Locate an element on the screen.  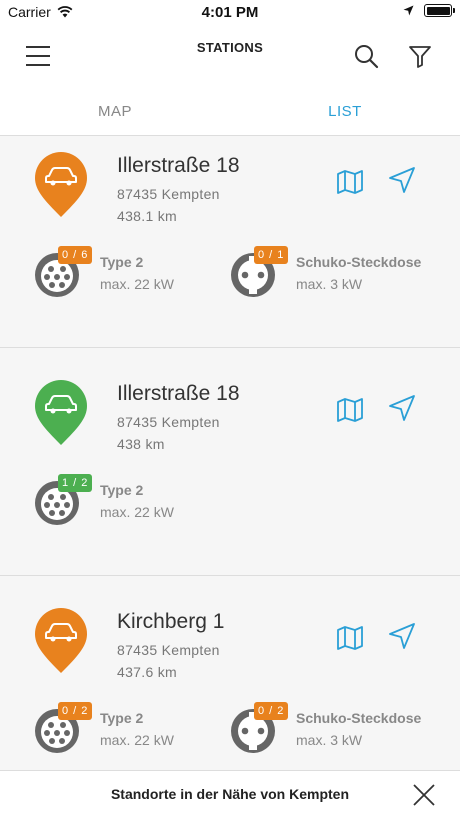
location-footer: Standorte in der Nähe von Kempten is located at coordinates (230, 794).